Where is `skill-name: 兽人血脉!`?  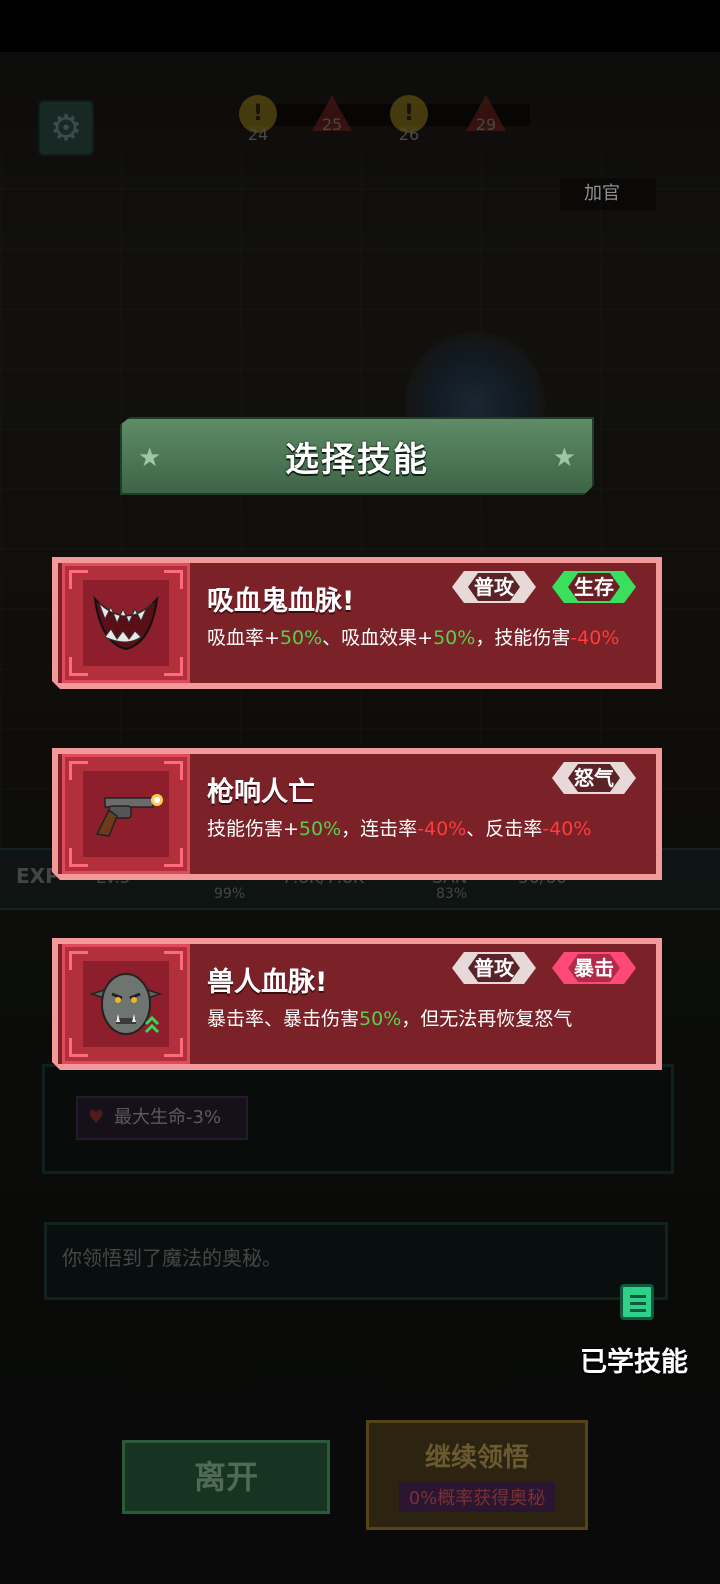 skill-name: 兽人血脉! is located at coordinates (267, 982).